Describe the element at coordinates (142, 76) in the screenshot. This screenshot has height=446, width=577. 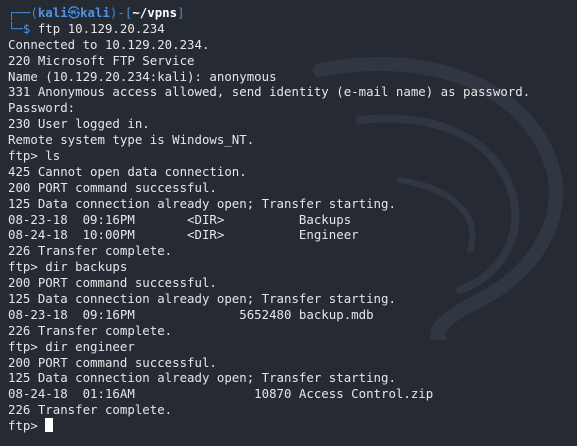
I see `output-line: Name (10.129.20.234:kali): anonymous` at that location.